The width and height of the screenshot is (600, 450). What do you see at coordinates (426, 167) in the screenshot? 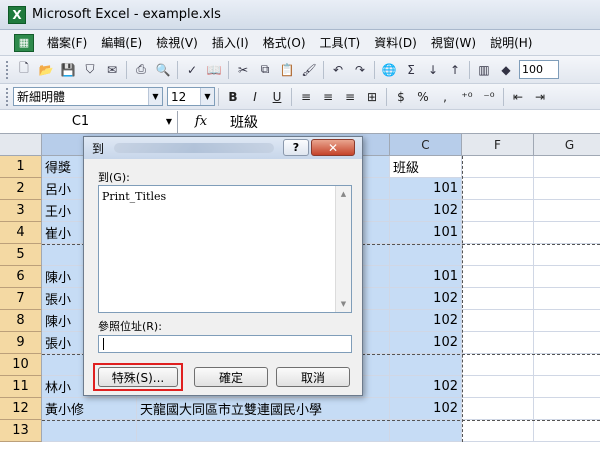
I see `cell-c: 班級` at bounding box center [426, 167].